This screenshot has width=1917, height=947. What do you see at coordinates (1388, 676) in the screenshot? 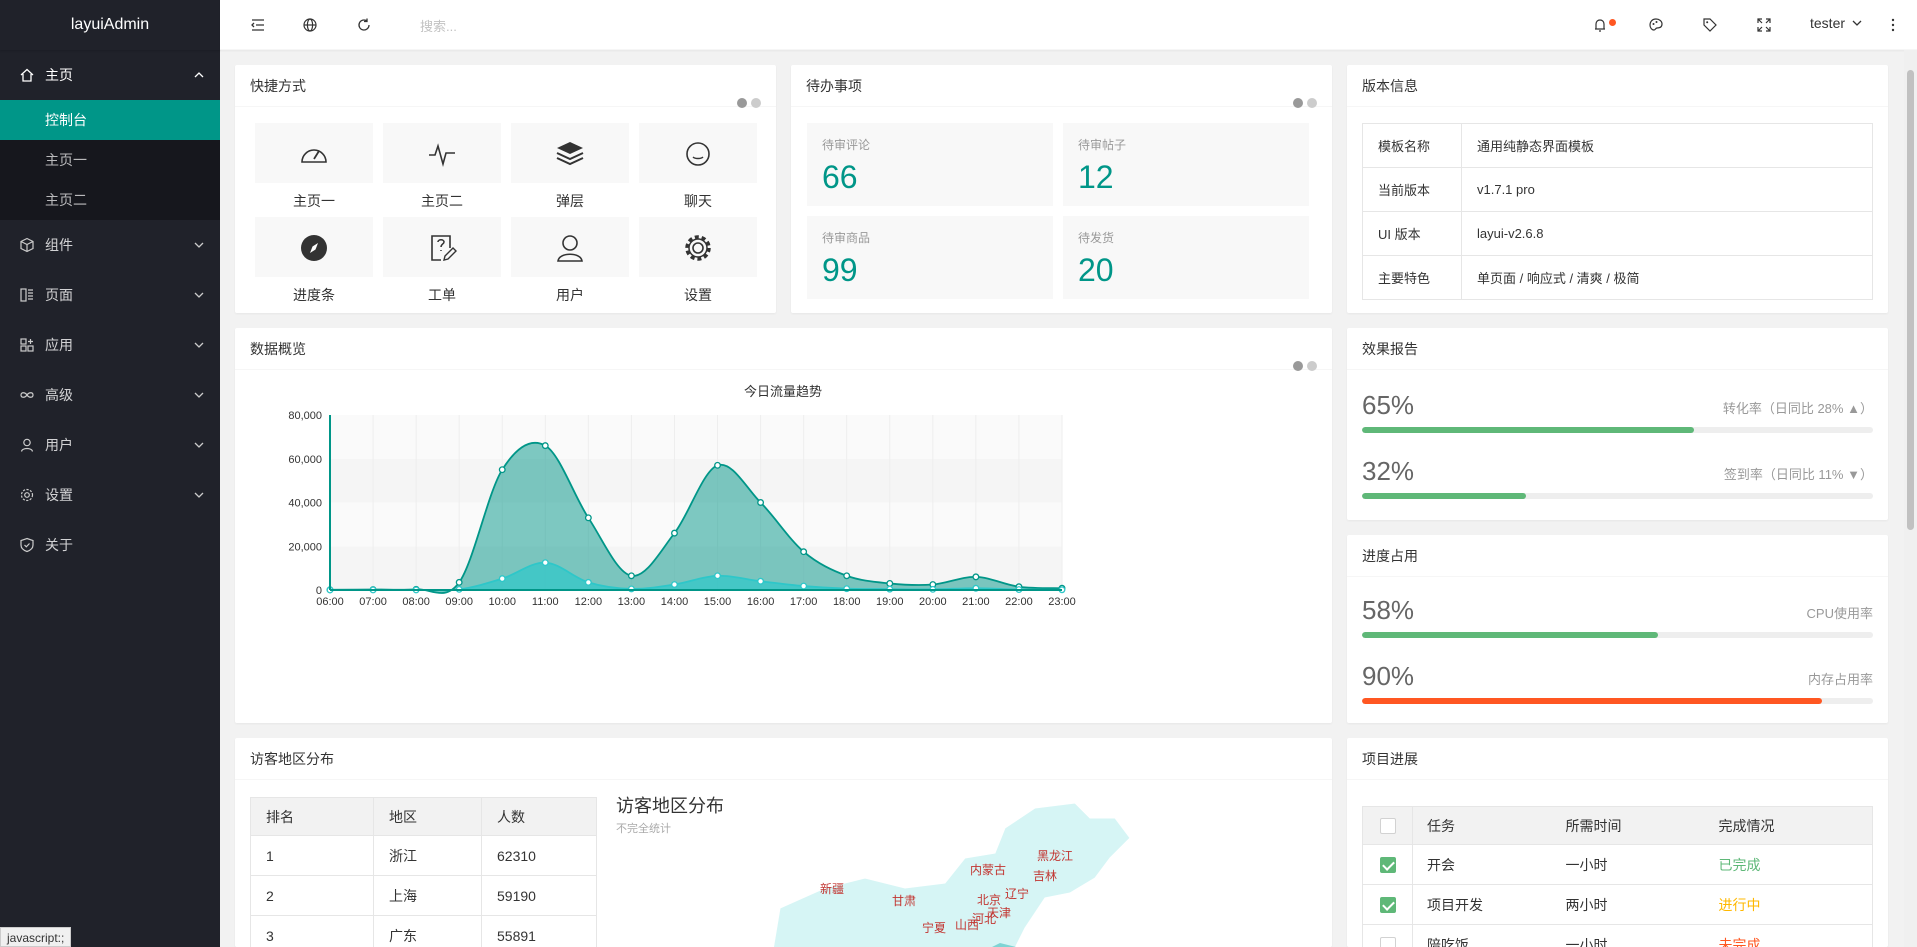
I see `usage-percent: 90%` at bounding box center [1388, 676].